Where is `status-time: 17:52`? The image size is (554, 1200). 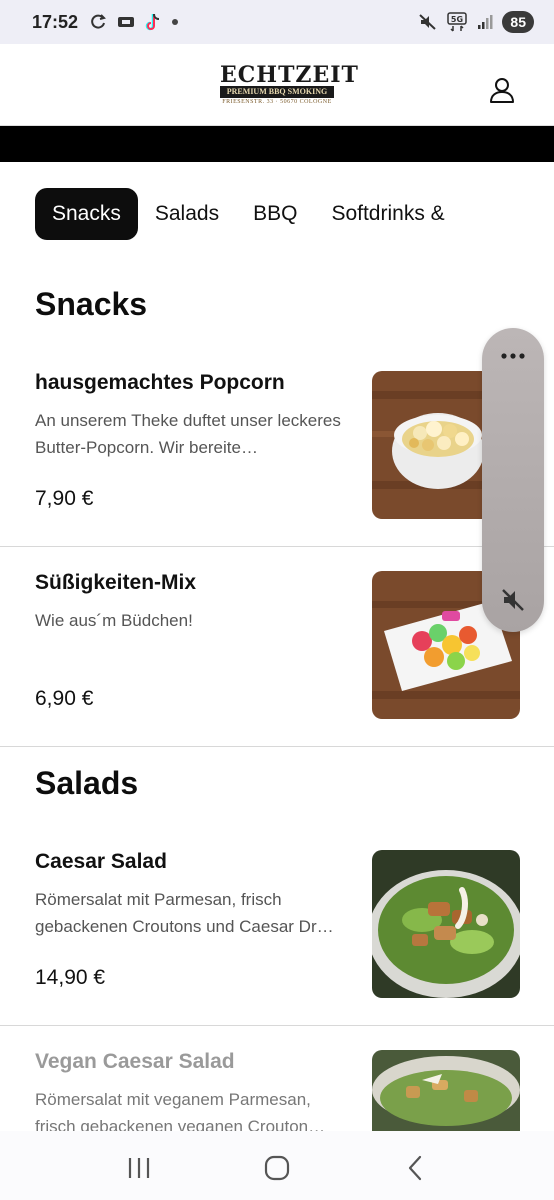
status-time: 17:52 is located at coordinates (55, 21).